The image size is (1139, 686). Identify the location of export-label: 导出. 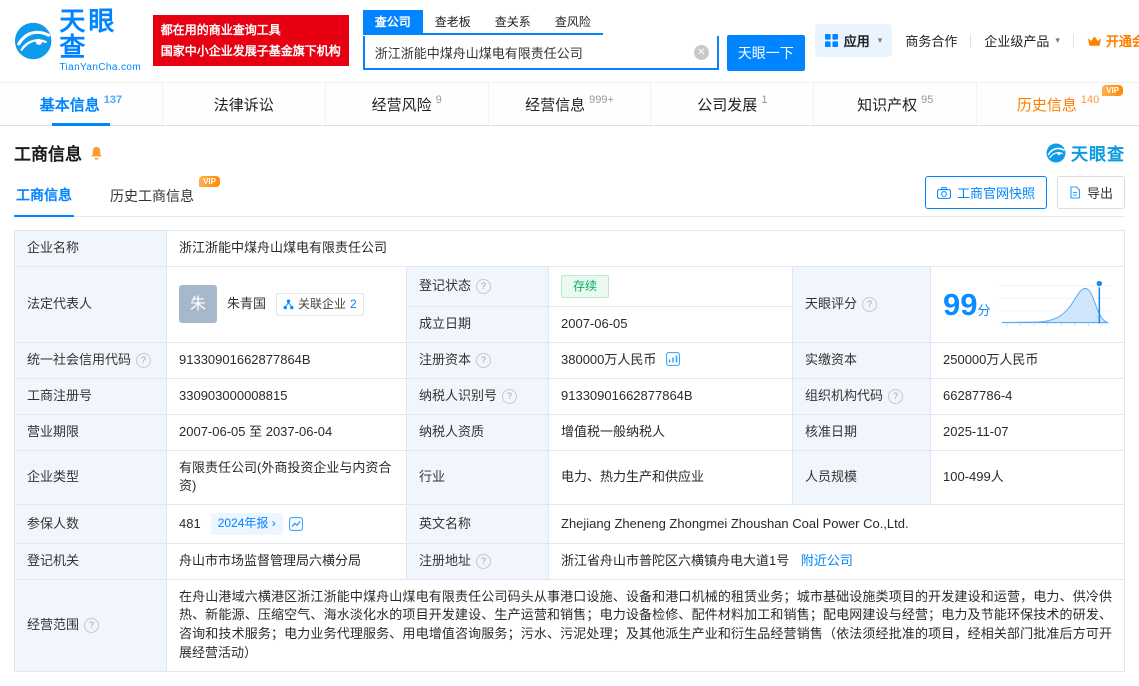
(1099, 193).